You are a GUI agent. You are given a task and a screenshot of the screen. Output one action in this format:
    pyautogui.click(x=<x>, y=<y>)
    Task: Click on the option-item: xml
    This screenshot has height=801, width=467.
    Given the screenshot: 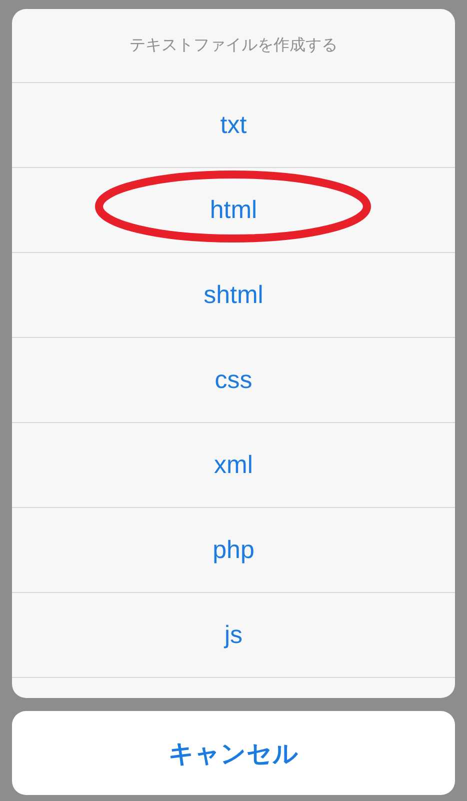 What is the action you would take?
    pyautogui.click(x=233, y=465)
    